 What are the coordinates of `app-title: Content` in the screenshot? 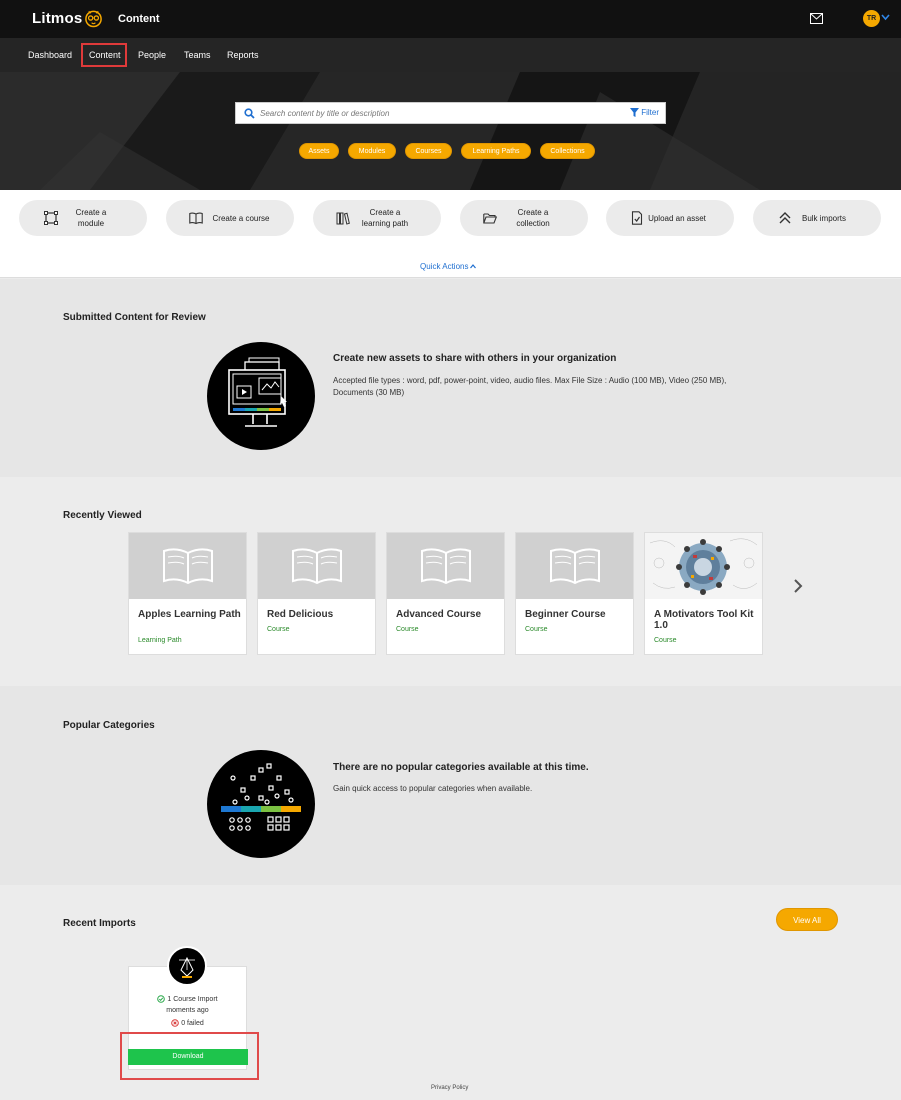 It's located at (139, 19).